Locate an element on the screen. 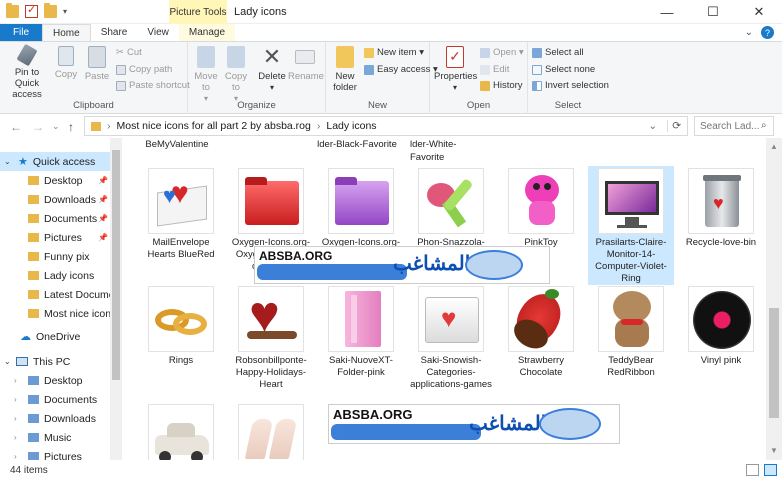 Image resolution: width=782 pixels, height=480 pixels. recent-locations-button: ⌄ is located at coordinates (56, 126).